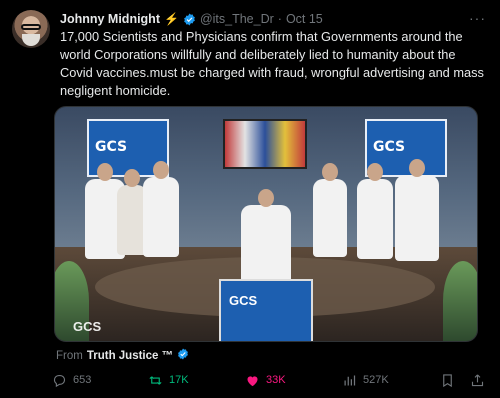  What do you see at coordinates (265, 144) in the screenshot?
I see `flag-screen` at bounding box center [265, 144].